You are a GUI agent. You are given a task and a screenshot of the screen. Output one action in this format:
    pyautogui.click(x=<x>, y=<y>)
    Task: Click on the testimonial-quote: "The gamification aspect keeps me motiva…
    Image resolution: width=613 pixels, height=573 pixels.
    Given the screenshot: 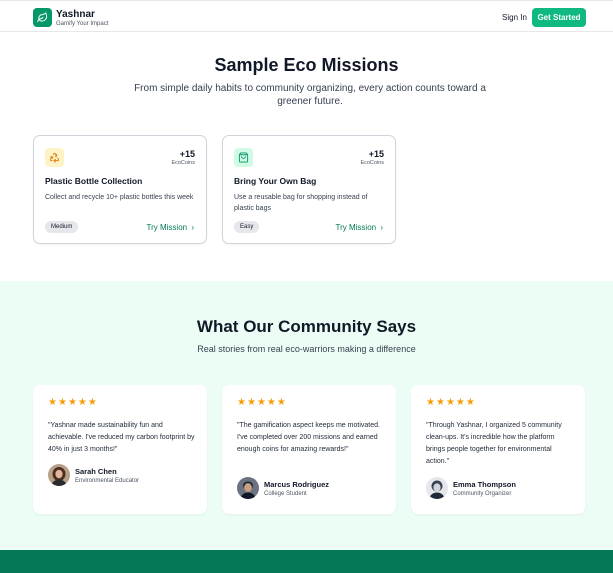 What is the action you would take?
    pyautogui.click(x=308, y=437)
    